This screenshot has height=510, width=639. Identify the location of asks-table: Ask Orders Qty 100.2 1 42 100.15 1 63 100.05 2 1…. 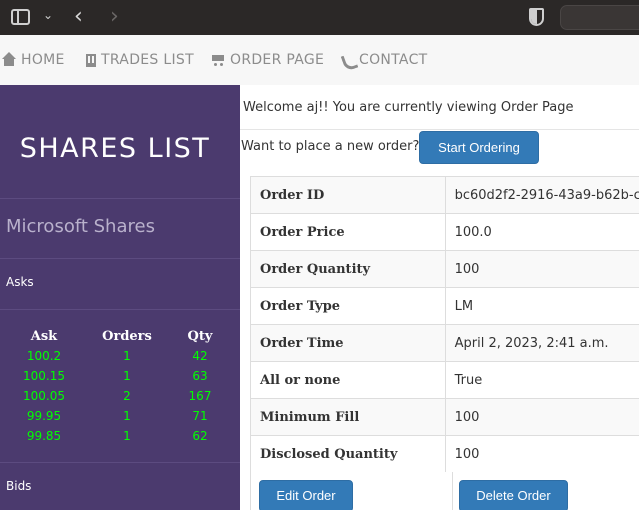
(120, 386).